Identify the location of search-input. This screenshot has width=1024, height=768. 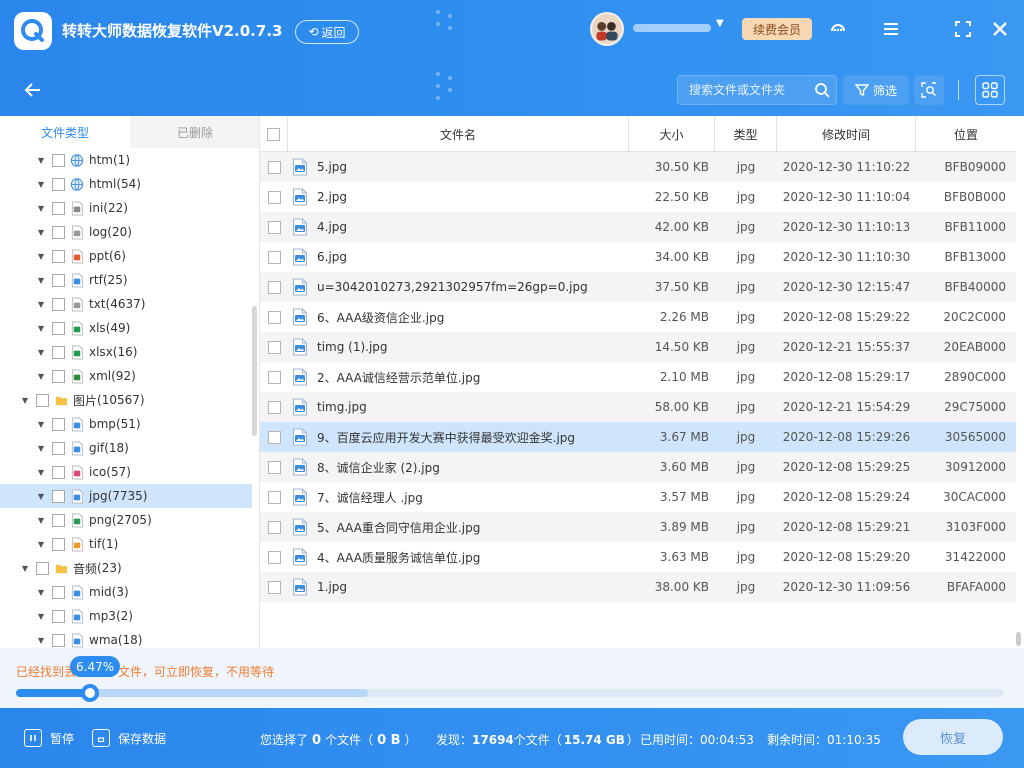
(743, 90).